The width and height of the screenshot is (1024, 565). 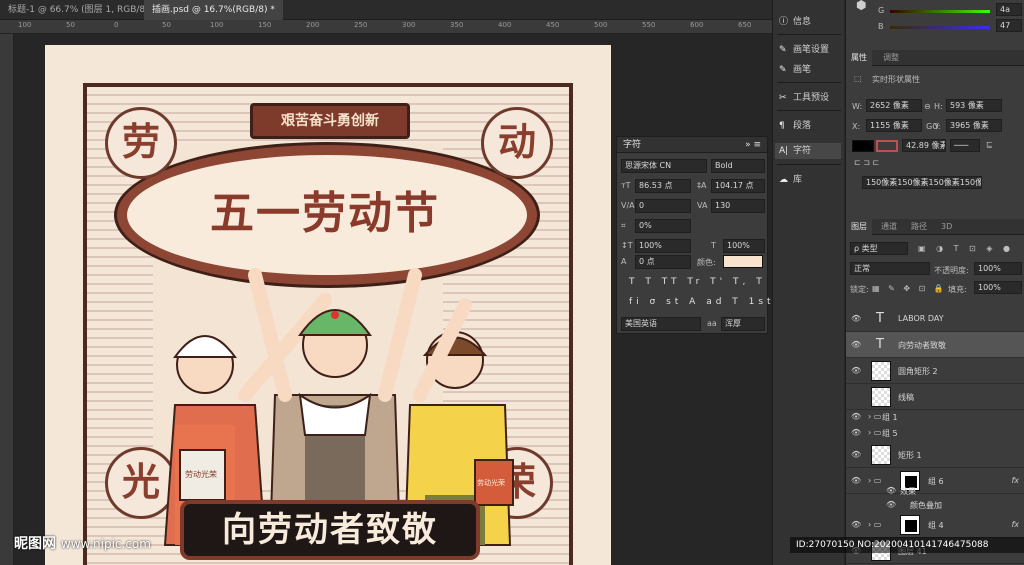 I want to click on g-slider, so click(x=940, y=11).